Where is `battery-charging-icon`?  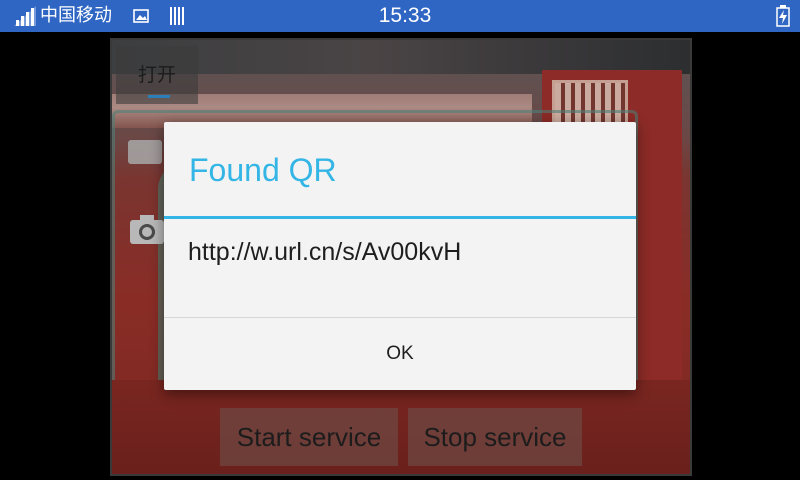 battery-charging-icon is located at coordinates (783, 16).